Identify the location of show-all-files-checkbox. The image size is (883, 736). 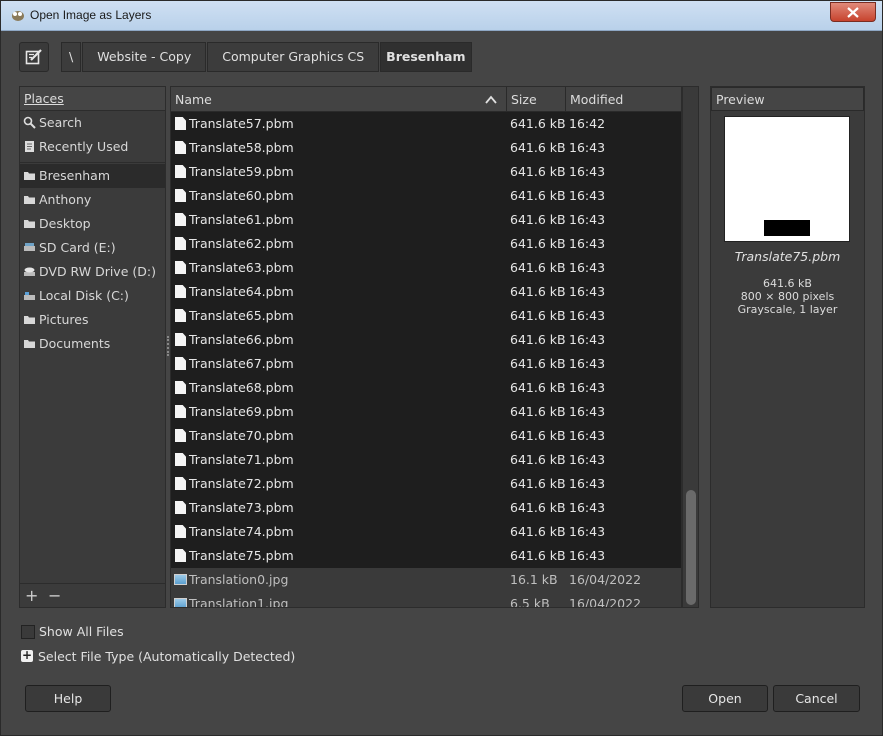
(28, 632).